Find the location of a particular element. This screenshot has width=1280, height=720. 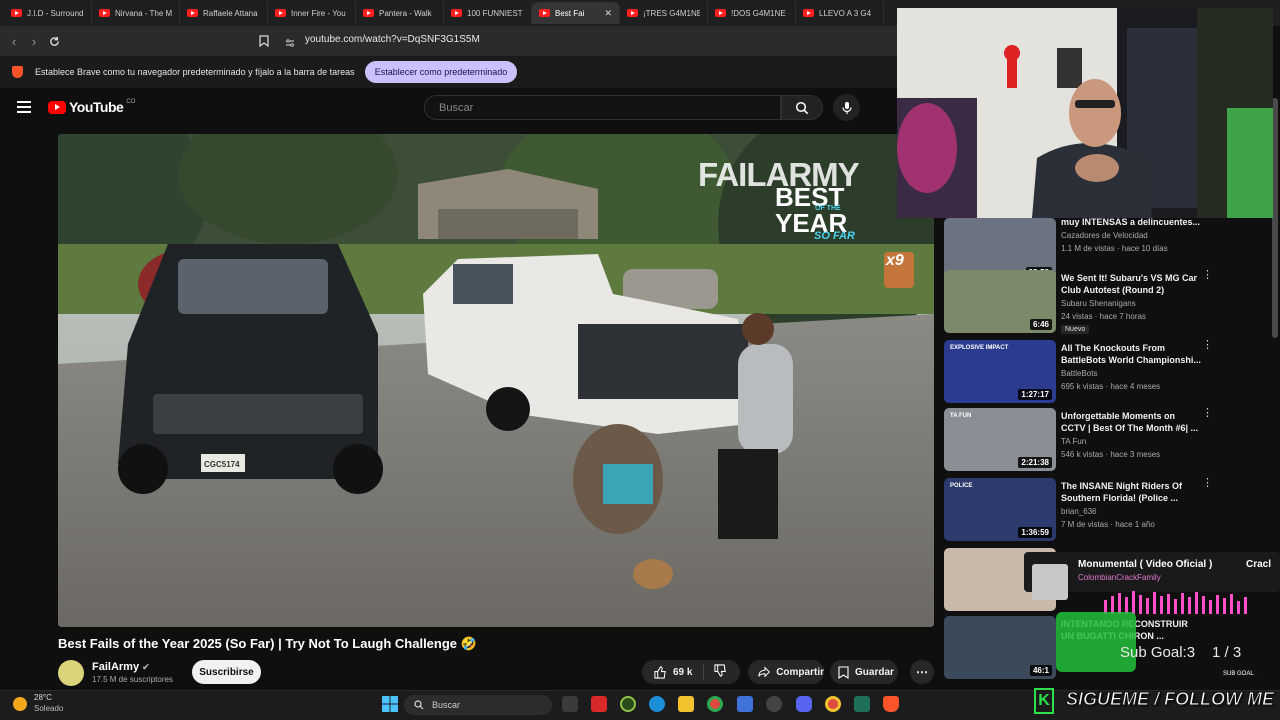

browser-tab: Pantera - Walk is located at coordinates (400, 13).